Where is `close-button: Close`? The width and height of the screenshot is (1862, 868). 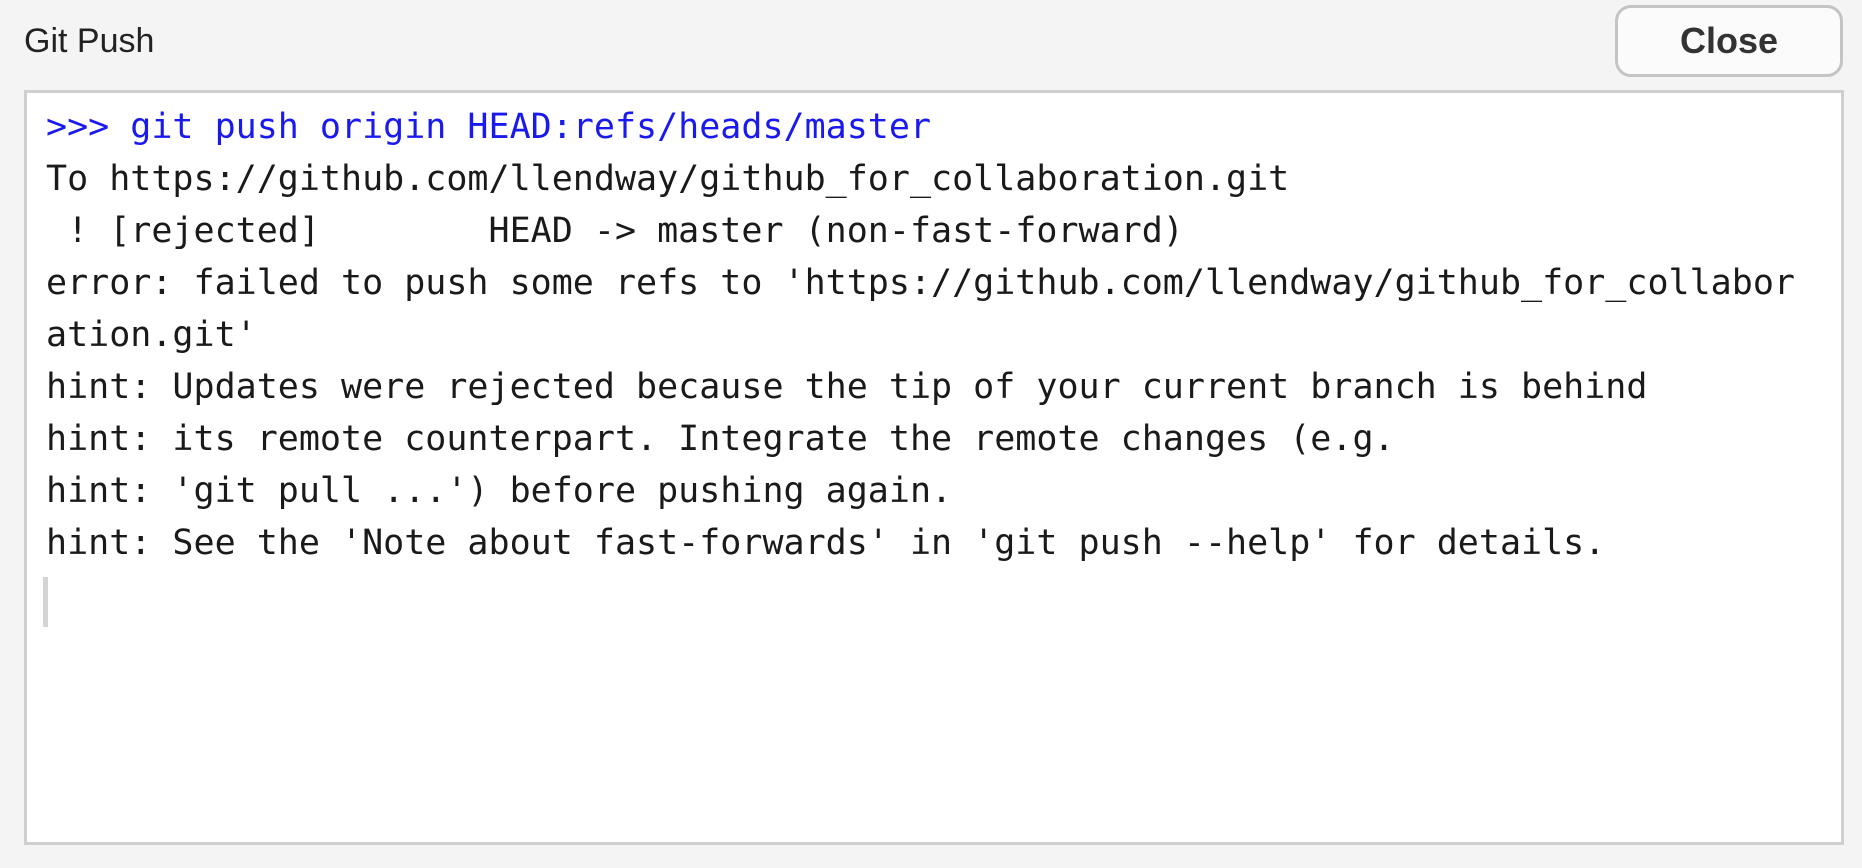 close-button: Close is located at coordinates (1729, 41).